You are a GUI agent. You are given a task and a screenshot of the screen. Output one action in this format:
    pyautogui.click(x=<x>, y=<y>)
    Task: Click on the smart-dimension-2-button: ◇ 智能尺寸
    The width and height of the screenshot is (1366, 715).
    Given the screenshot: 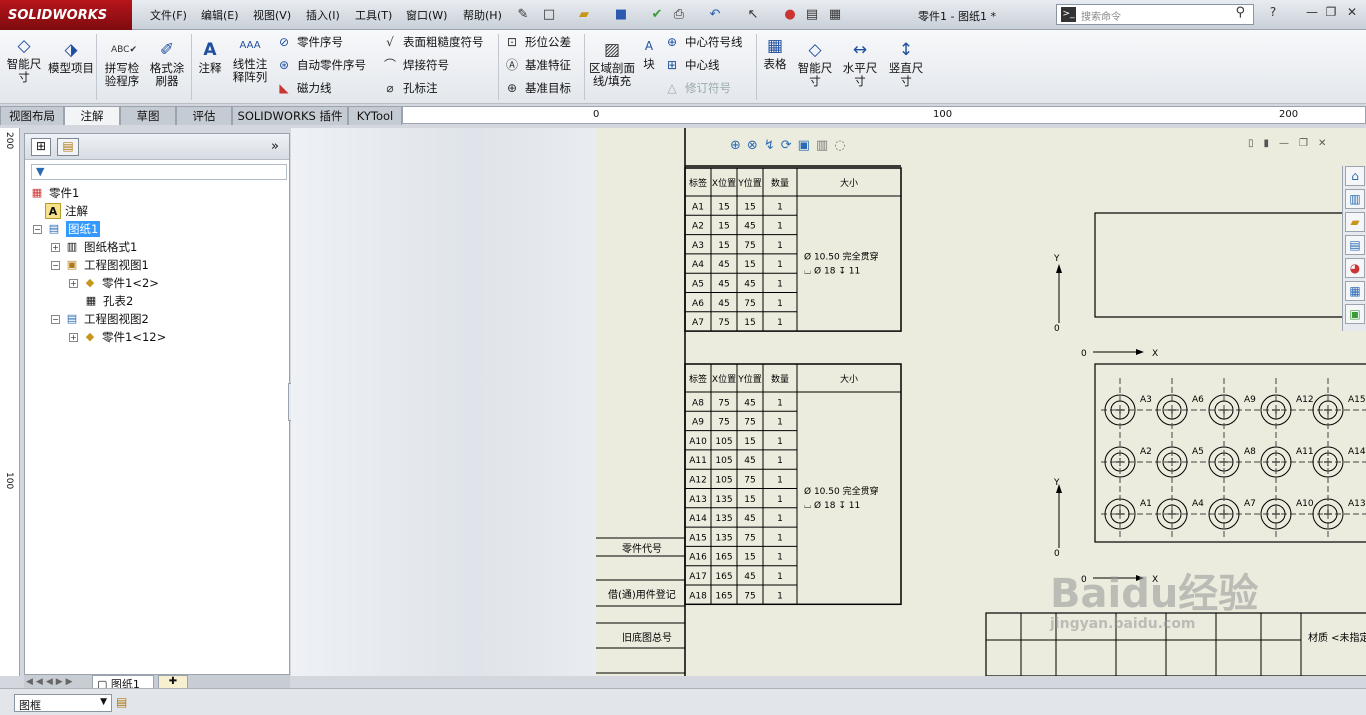 What is the action you would take?
    pyautogui.click(x=815, y=64)
    